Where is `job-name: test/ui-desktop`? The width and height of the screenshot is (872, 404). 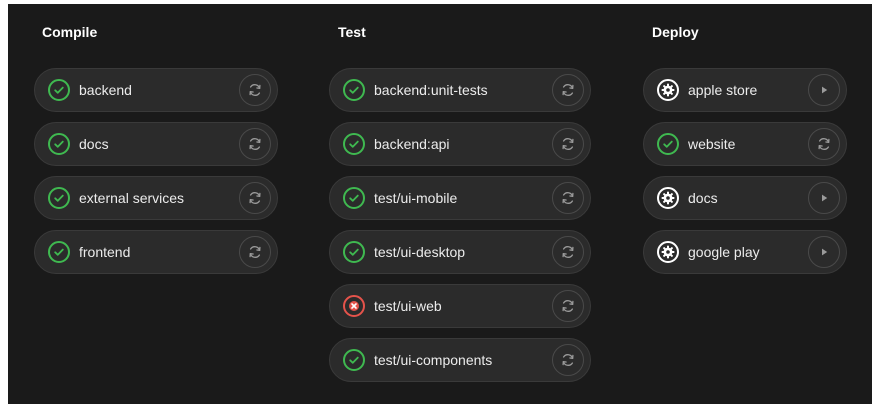
job-name: test/ui-desktop is located at coordinates (420, 252).